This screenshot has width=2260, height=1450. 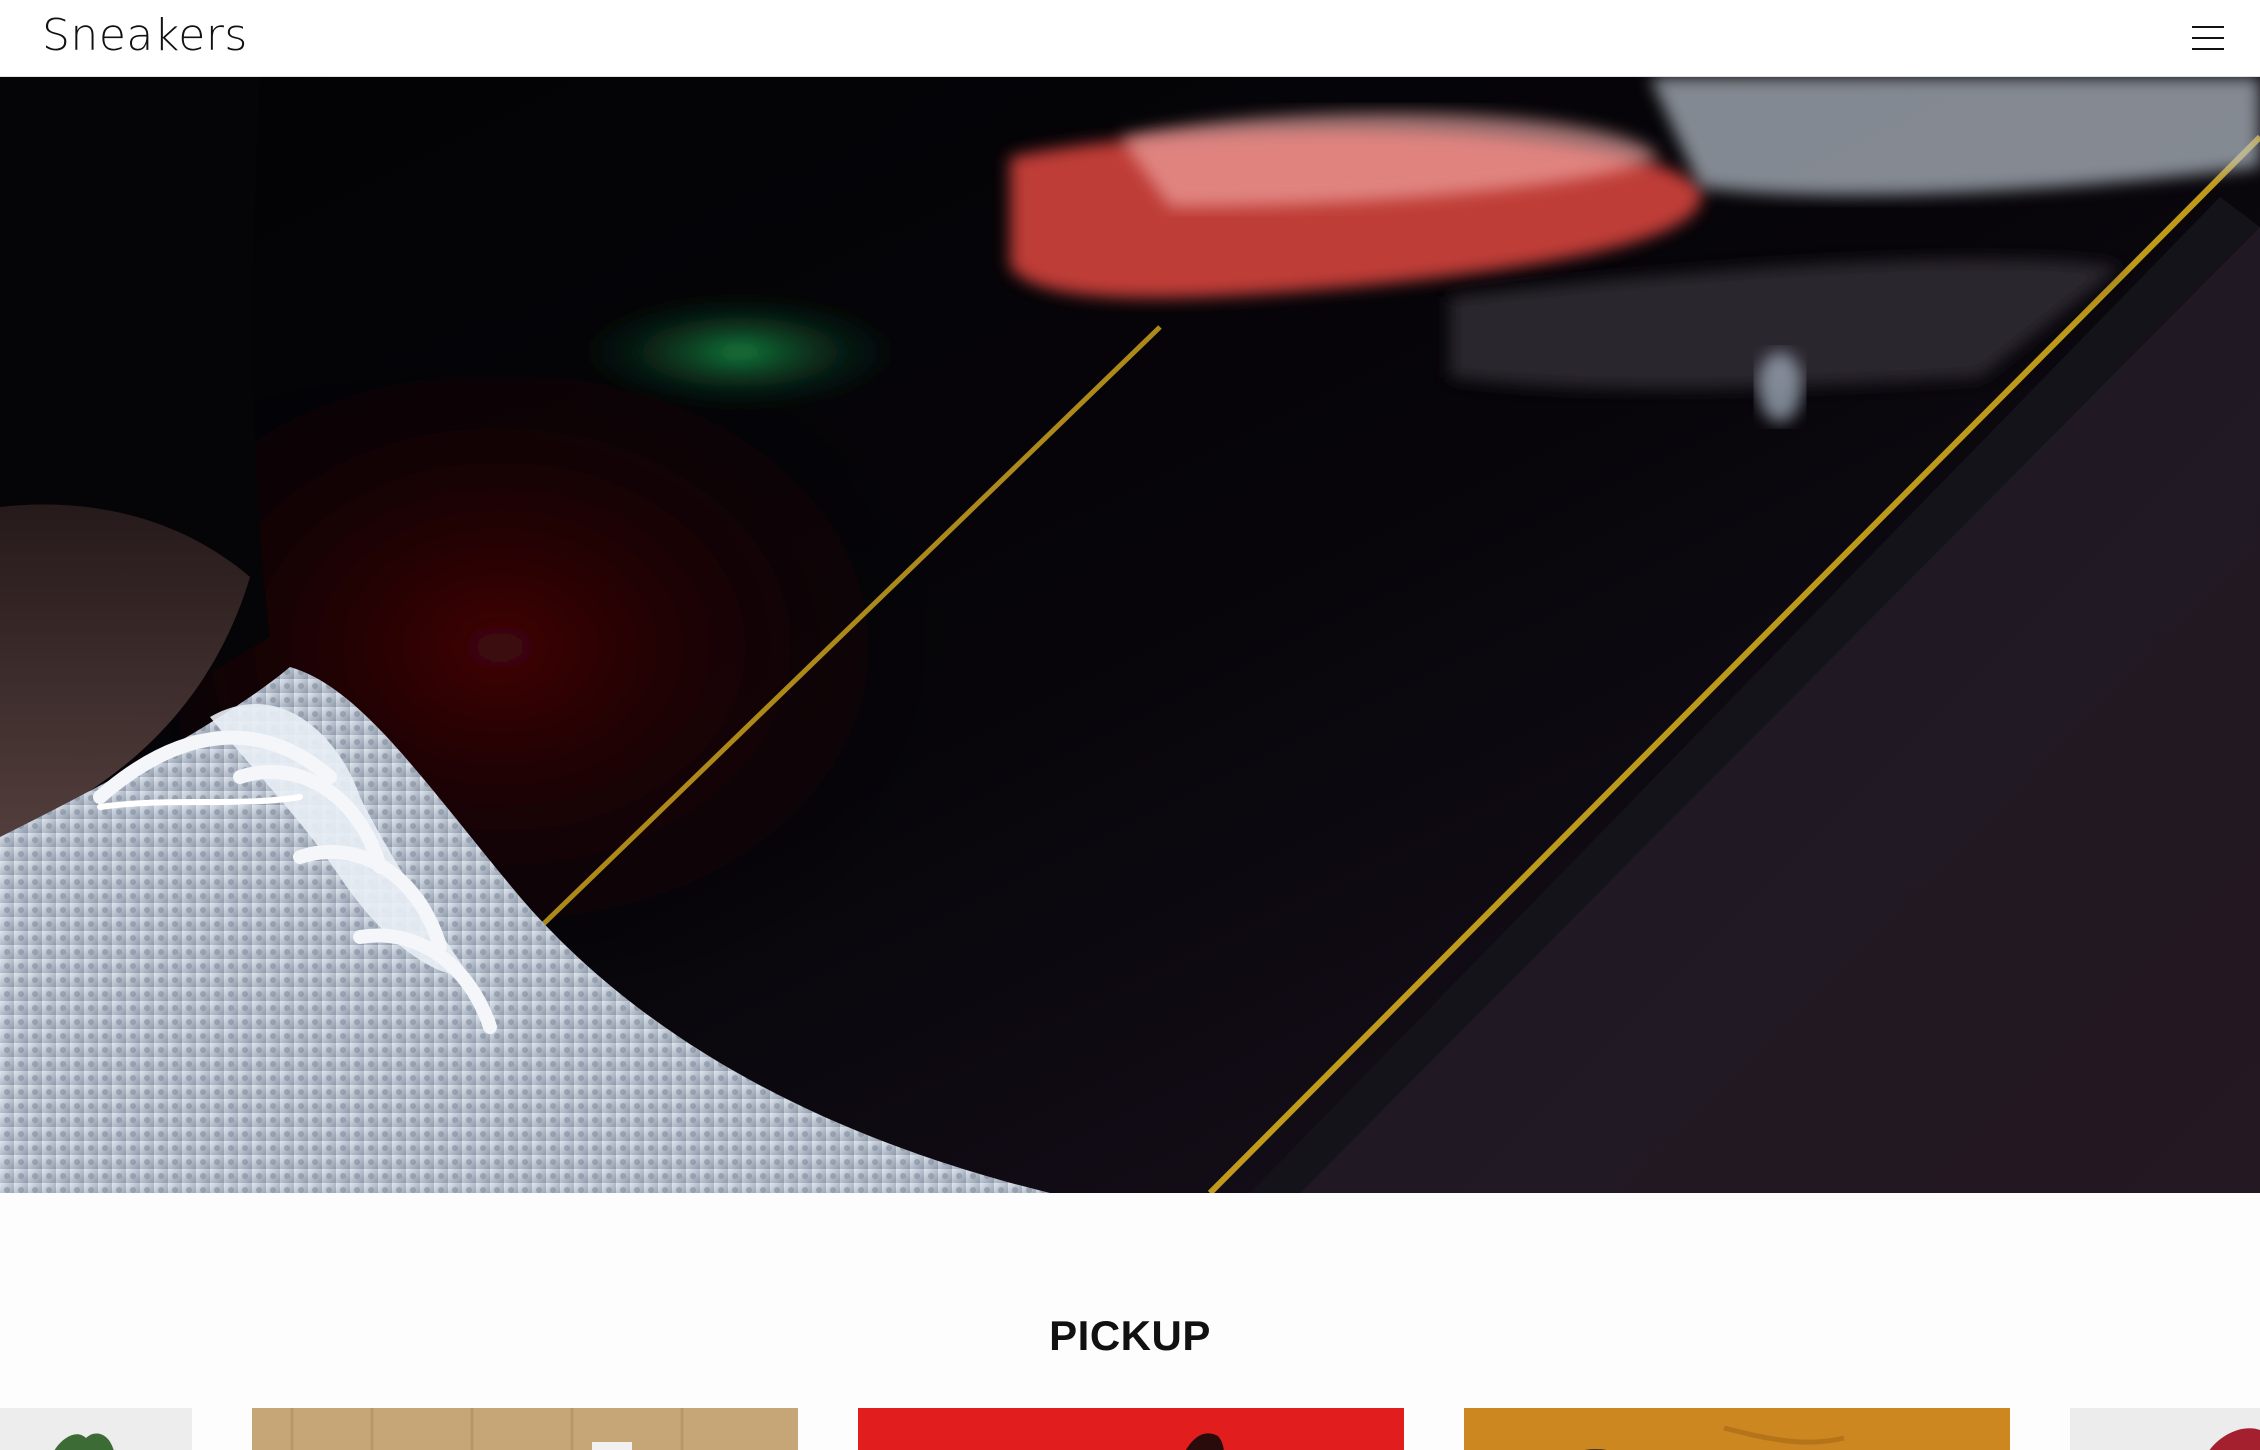 What do you see at coordinates (1130, 38) in the screenshot?
I see `site-header: Sneakers` at bounding box center [1130, 38].